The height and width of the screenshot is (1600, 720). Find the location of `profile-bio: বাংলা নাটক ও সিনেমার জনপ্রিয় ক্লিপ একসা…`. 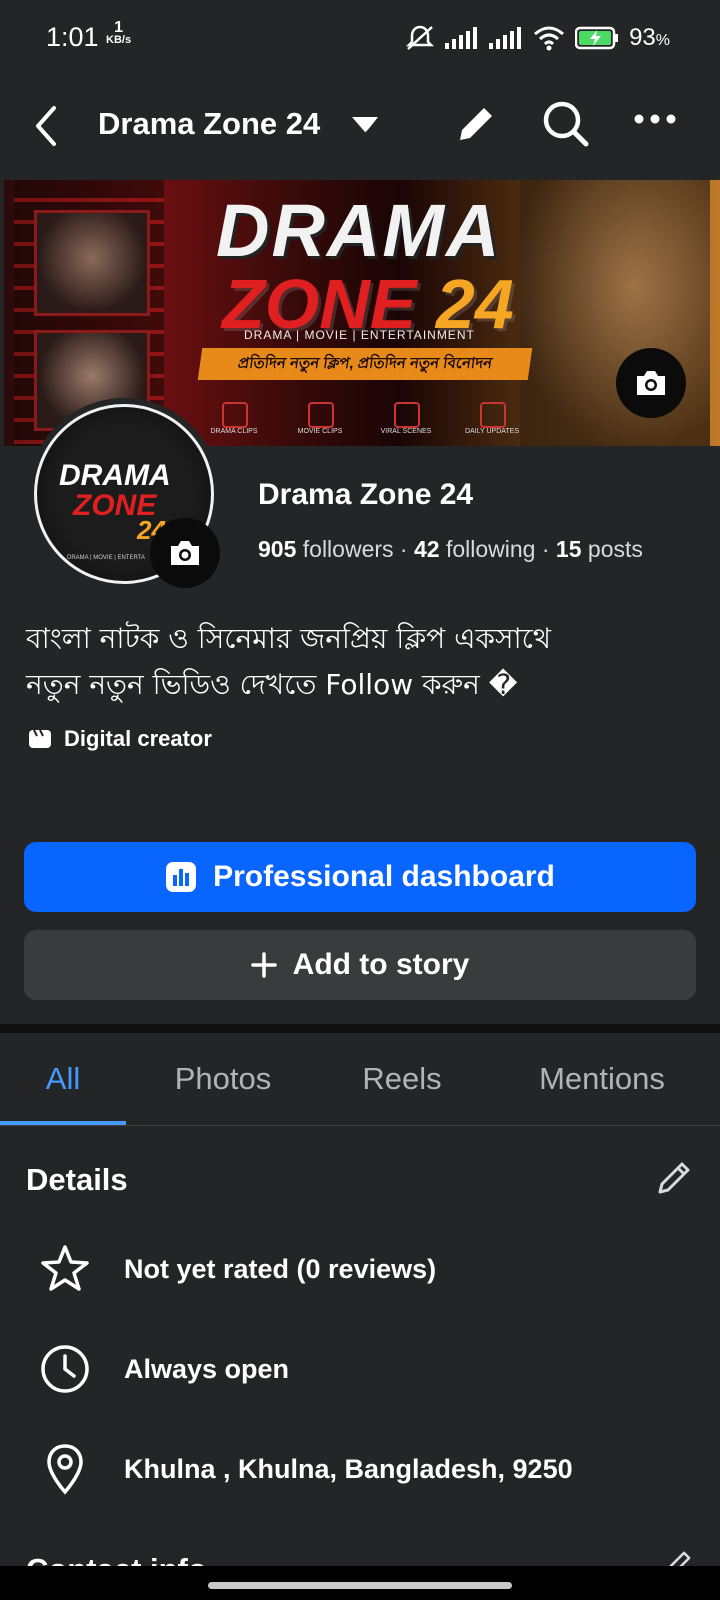

profile-bio: বাংলা নাটক ও সিনেমার জনপ্রিয় ক্লিপ একসা… is located at coordinates (346, 662).